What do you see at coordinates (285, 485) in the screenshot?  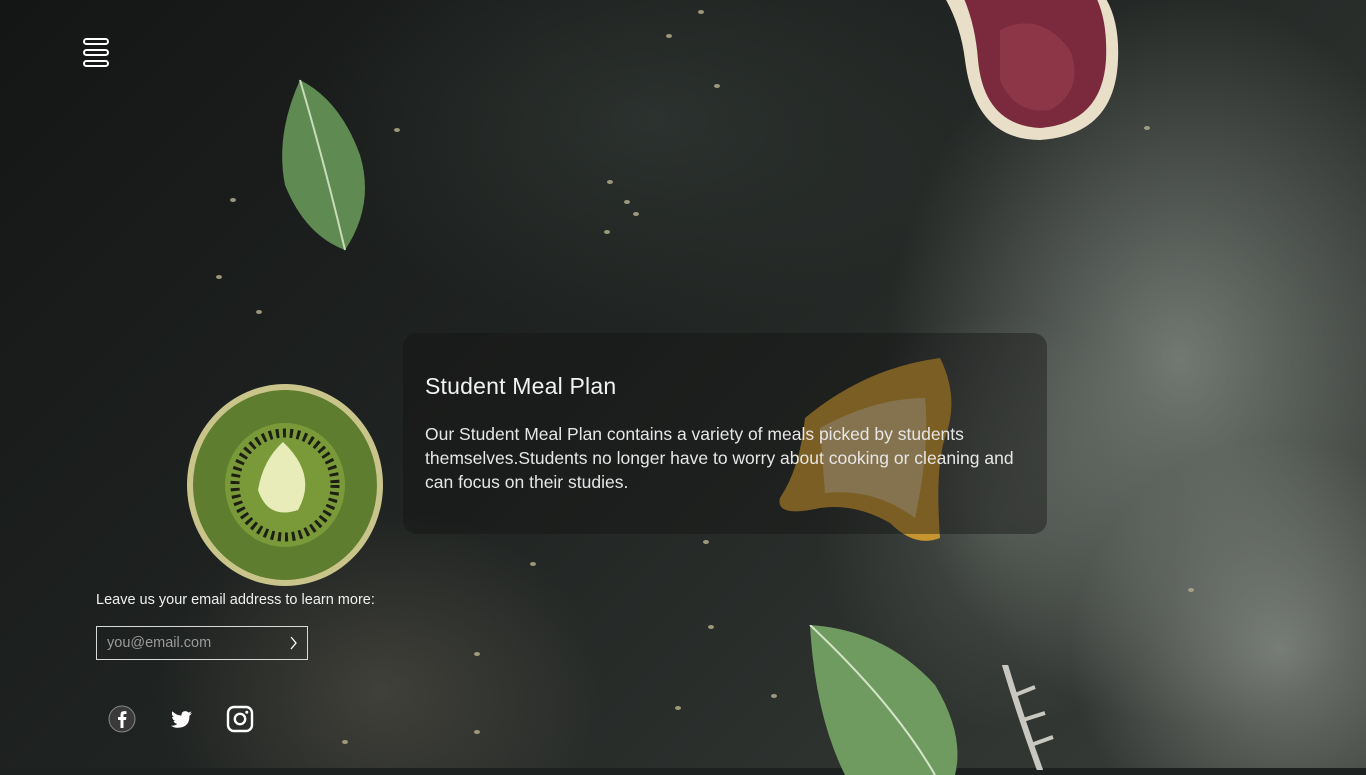 I see `kiwi-image` at bounding box center [285, 485].